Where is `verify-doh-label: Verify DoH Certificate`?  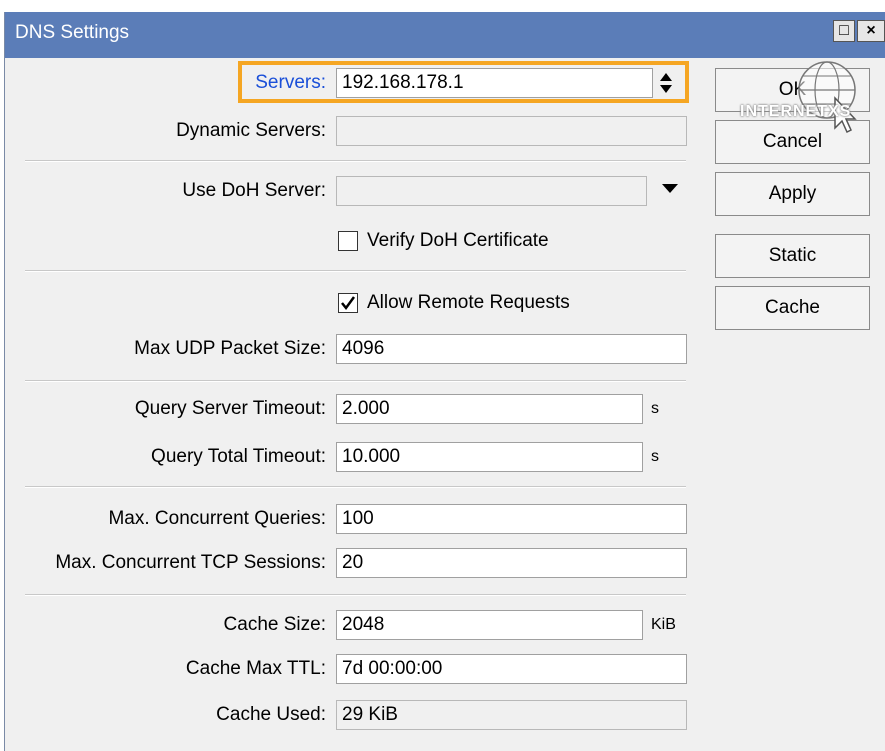 verify-doh-label: Verify DoH Certificate is located at coordinates (458, 240).